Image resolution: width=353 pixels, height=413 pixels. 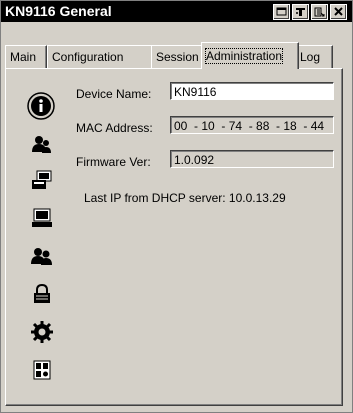 What do you see at coordinates (114, 94) in the screenshot?
I see `device-name-label: Device Name:` at bounding box center [114, 94].